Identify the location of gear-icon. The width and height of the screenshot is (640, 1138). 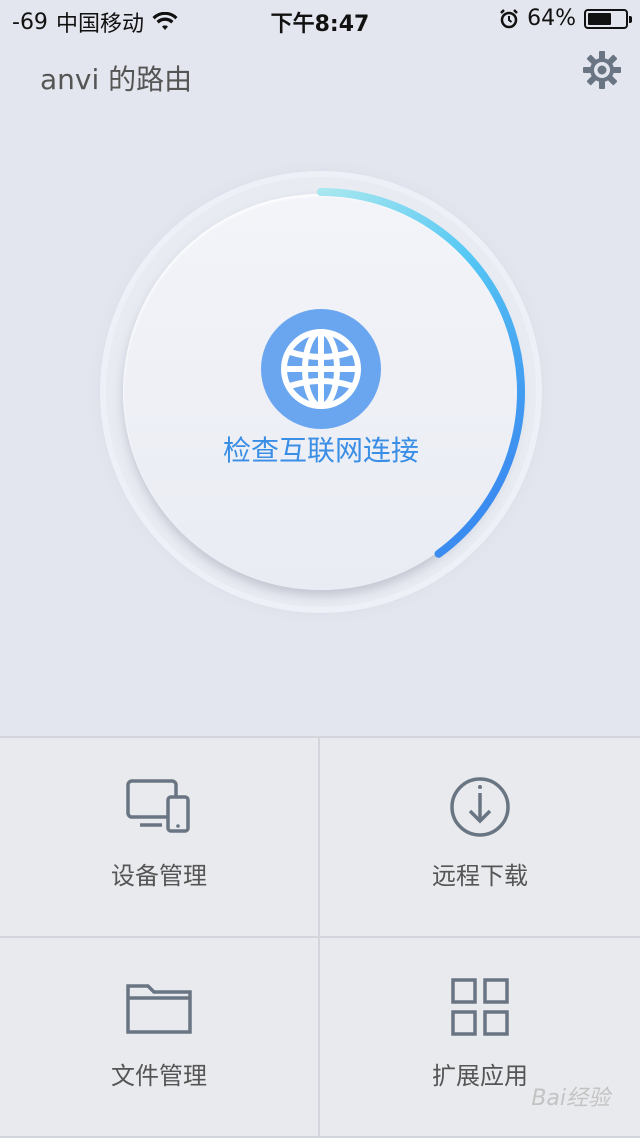
(602, 70).